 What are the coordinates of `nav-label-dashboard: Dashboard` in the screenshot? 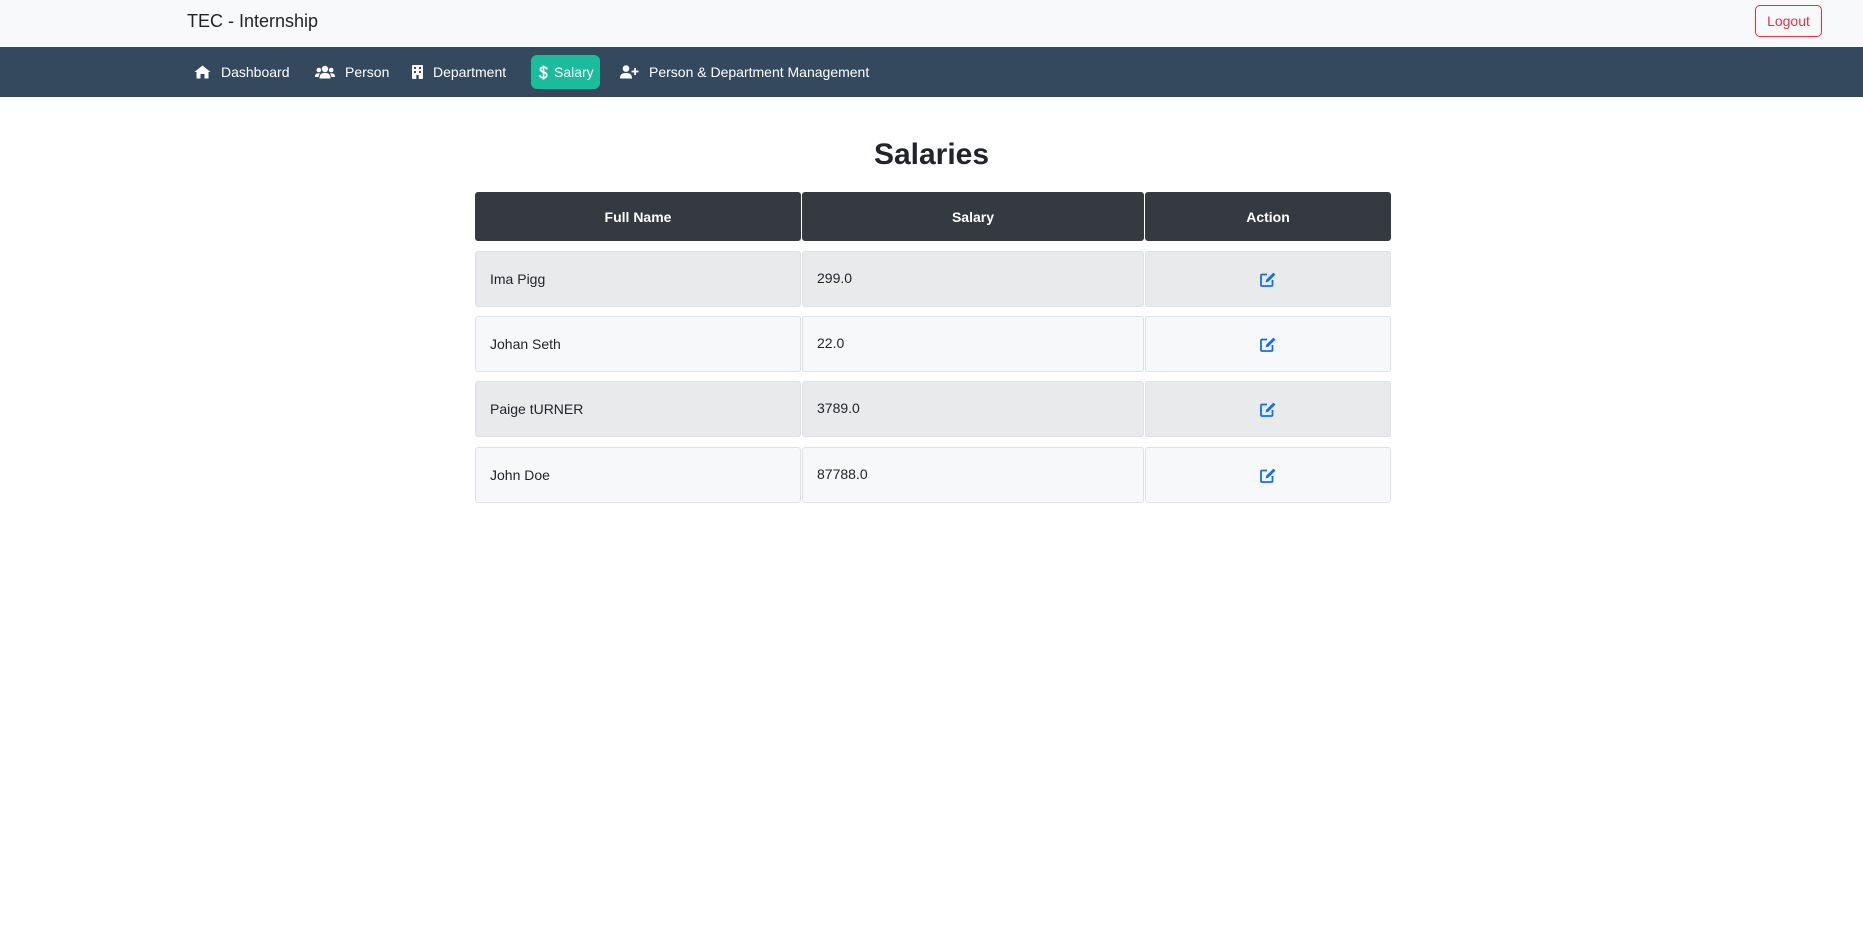 It's located at (255, 72).